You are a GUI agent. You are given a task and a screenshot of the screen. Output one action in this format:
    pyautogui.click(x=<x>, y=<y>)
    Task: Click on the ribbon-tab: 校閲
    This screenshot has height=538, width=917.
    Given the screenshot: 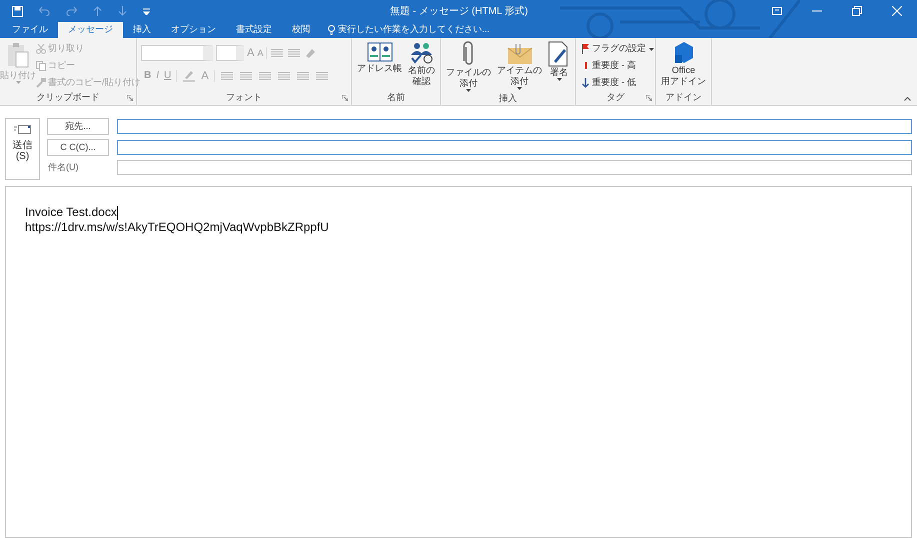 What is the action you would take?
    pyautogui.click(x=301, y=30)
    